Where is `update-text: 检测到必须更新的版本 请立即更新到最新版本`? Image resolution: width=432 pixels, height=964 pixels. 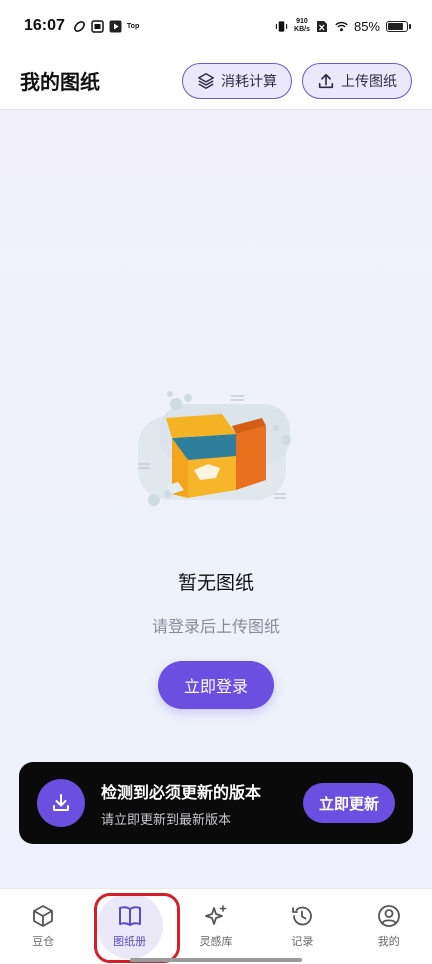 update-text: 检测到必须更新的版本 请立即更新到最新版本 is located at coordinates (181, 803).